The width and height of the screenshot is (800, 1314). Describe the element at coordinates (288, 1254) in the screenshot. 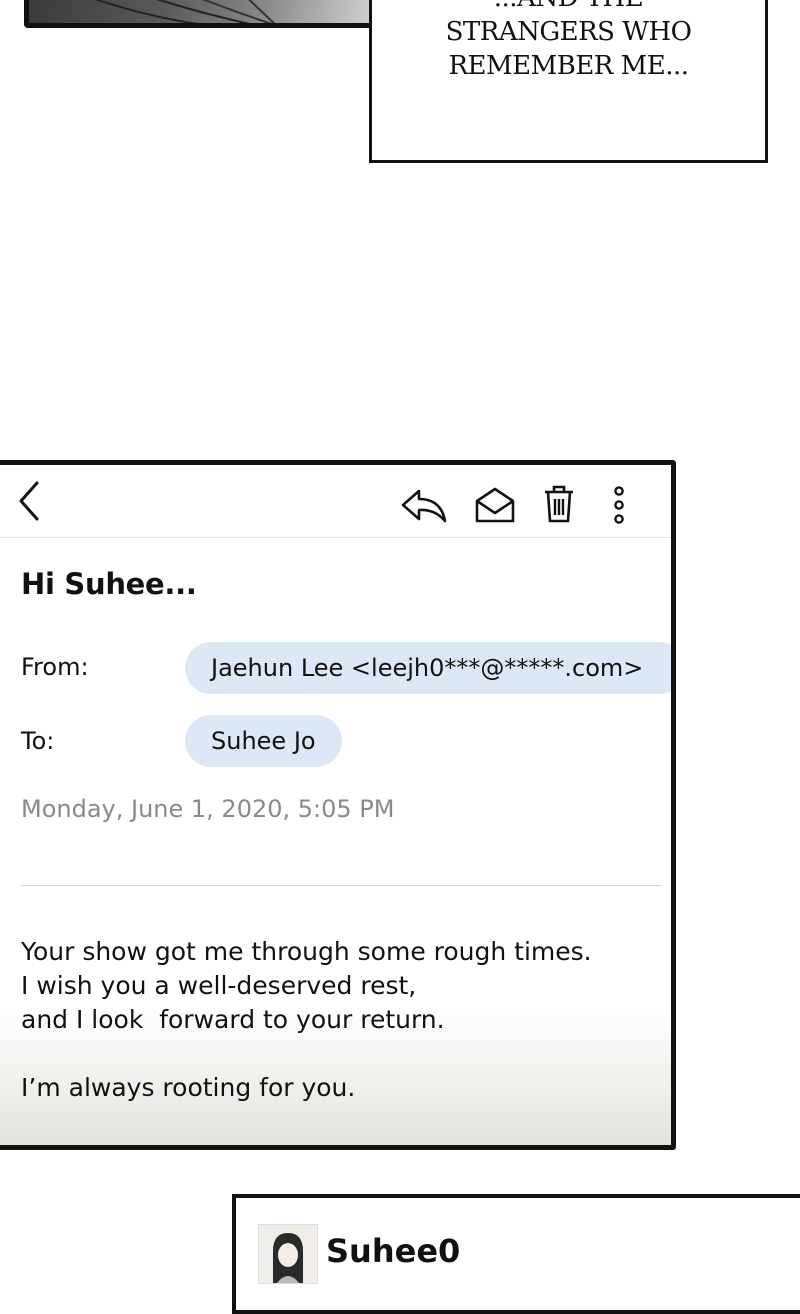

I see `avatar` at that location.